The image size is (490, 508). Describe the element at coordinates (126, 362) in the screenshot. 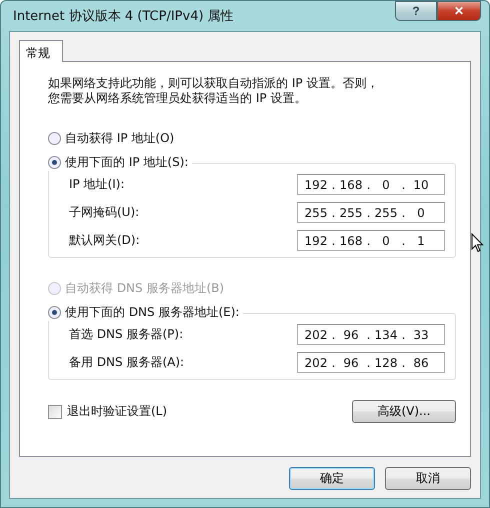

I see `field-label: 备用 DNS 服务器(A):` at that location.